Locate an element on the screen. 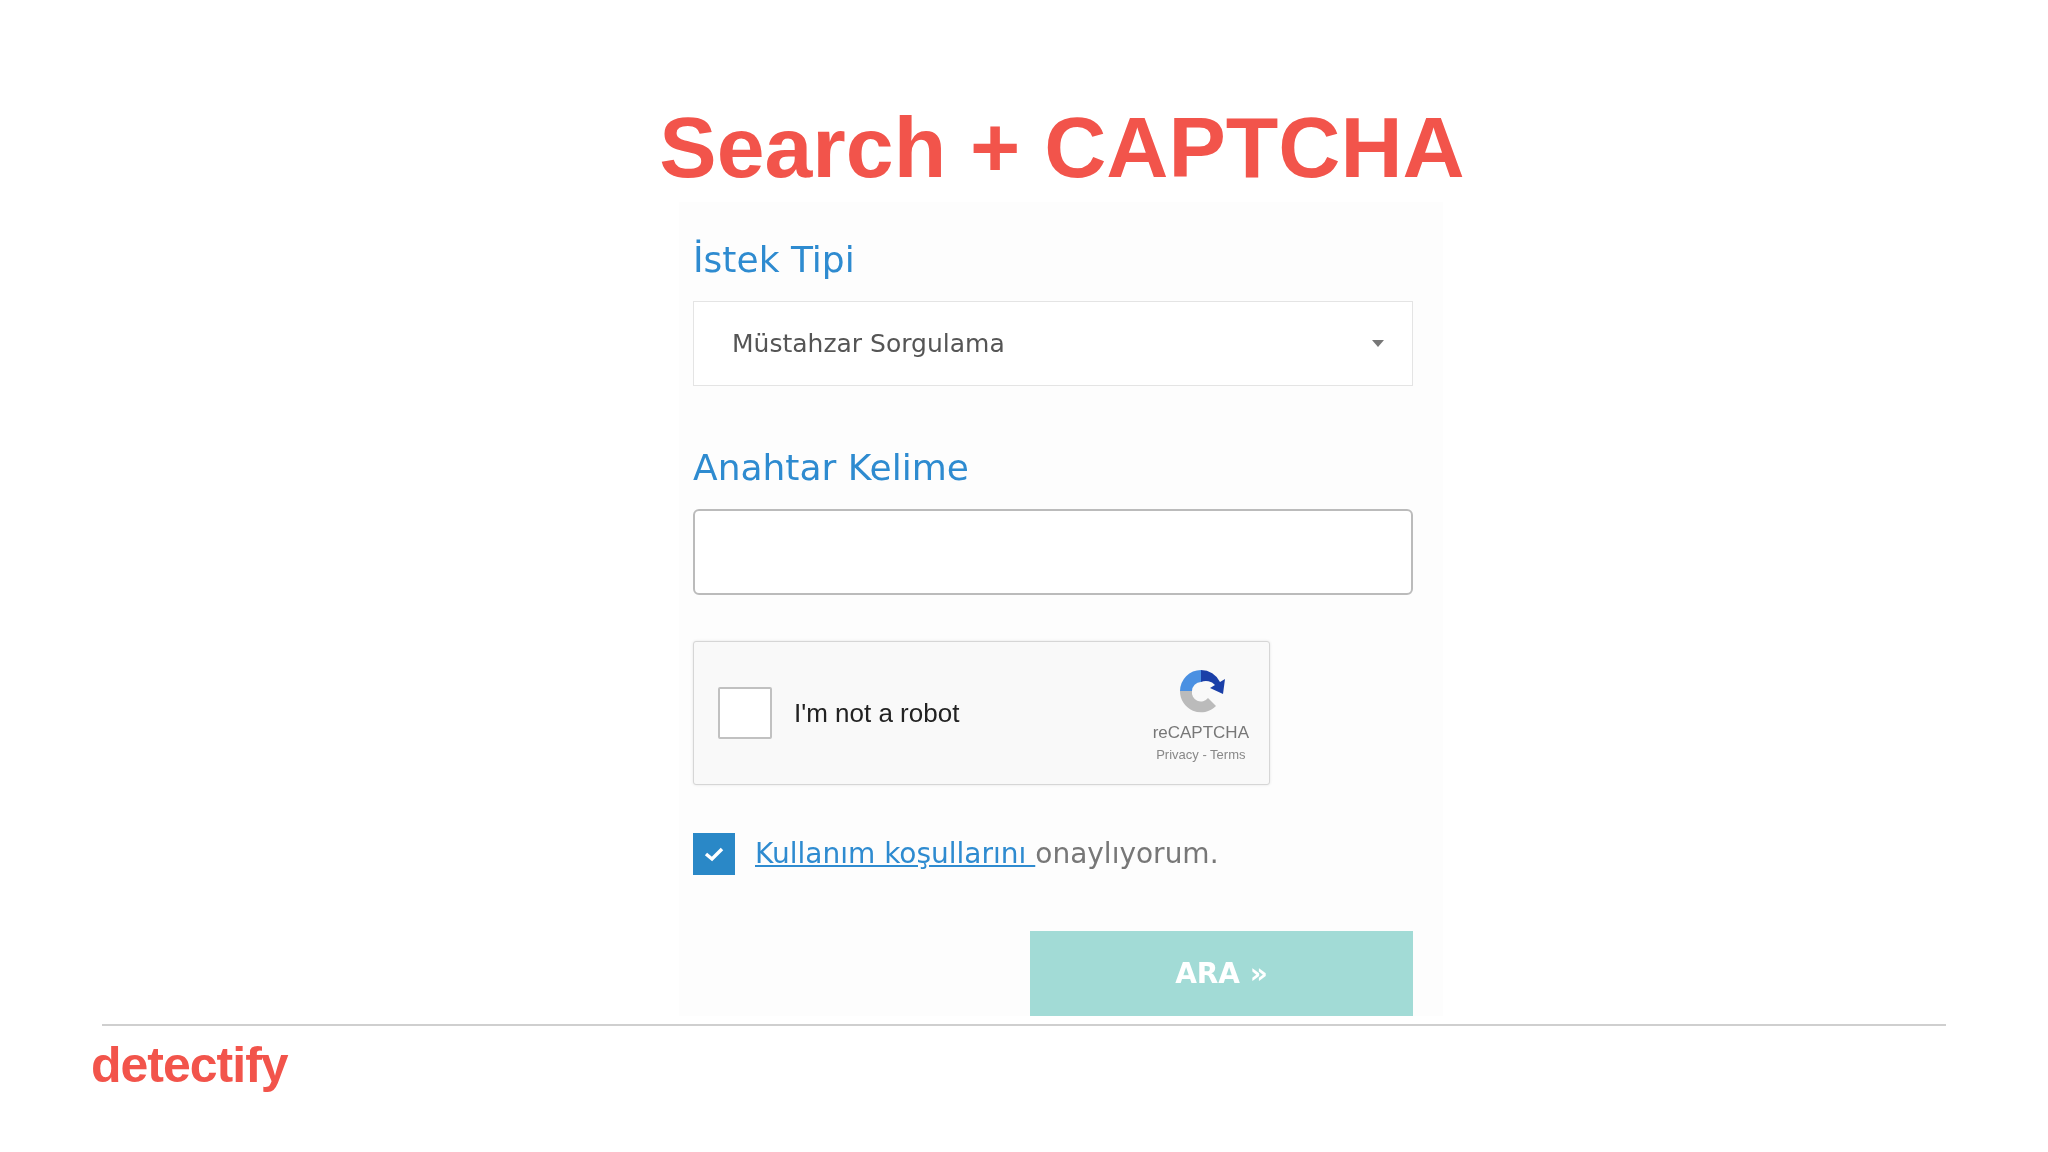 The image size is (2048, 1152). brand-logo: detectify is located at coordinates (190, 1065).